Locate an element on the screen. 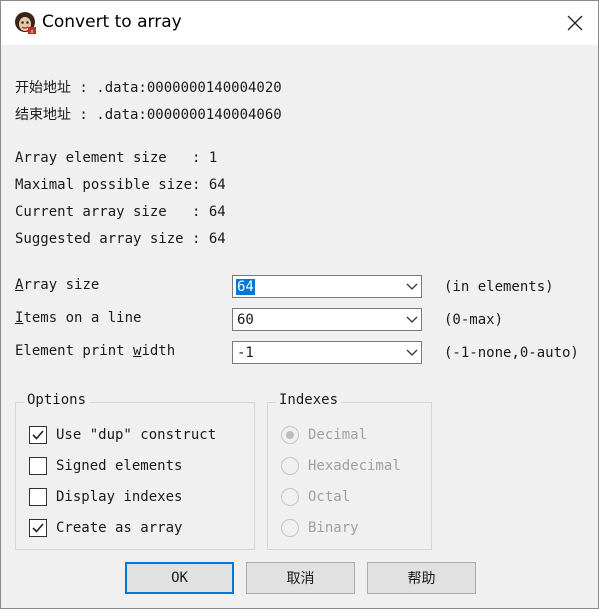  binary-radio is located at coordinates (290, 528).